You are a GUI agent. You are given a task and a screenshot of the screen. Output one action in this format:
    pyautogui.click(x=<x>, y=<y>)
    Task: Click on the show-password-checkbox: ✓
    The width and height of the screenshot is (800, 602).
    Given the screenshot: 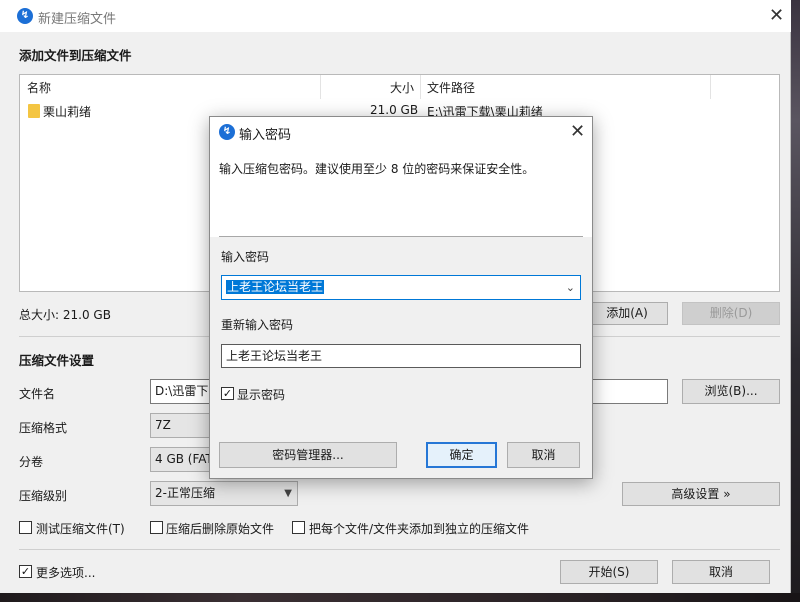 What is the action you would take?
    pyautogui.click(x=227, y=393)
    